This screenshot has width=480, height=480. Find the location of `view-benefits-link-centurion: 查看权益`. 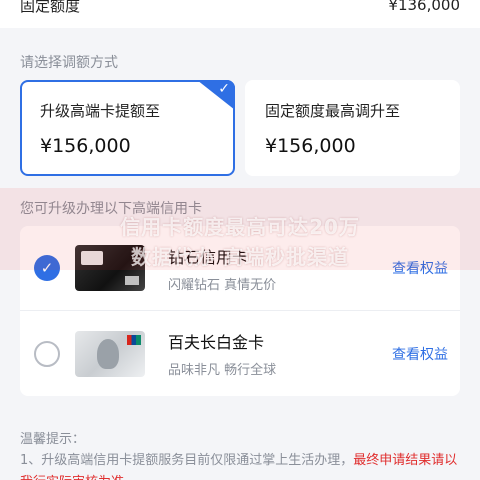

view-benefits-link-centurion: 查看权益 is located at coordinates (420, 354).